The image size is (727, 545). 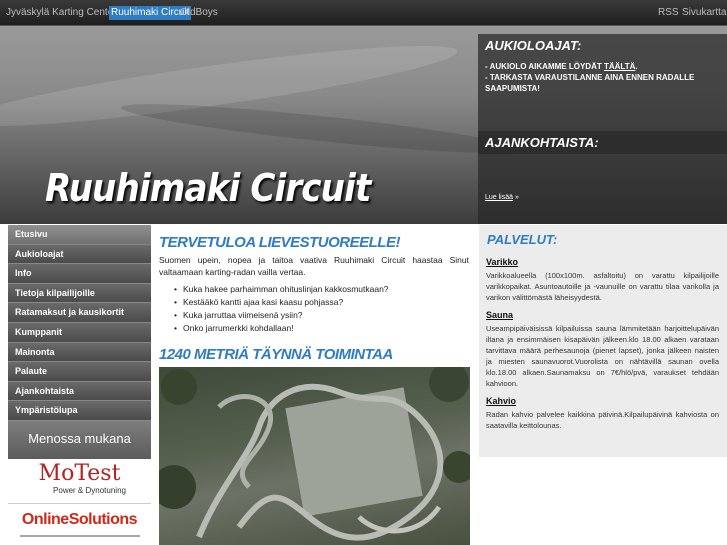 What do you see at coordinates (276, 354) in the screenshot?
I see `track-heading: 1240 METRIÄ TÄYNNÄ TOIMINTAA` at bounding box center [276, 354].